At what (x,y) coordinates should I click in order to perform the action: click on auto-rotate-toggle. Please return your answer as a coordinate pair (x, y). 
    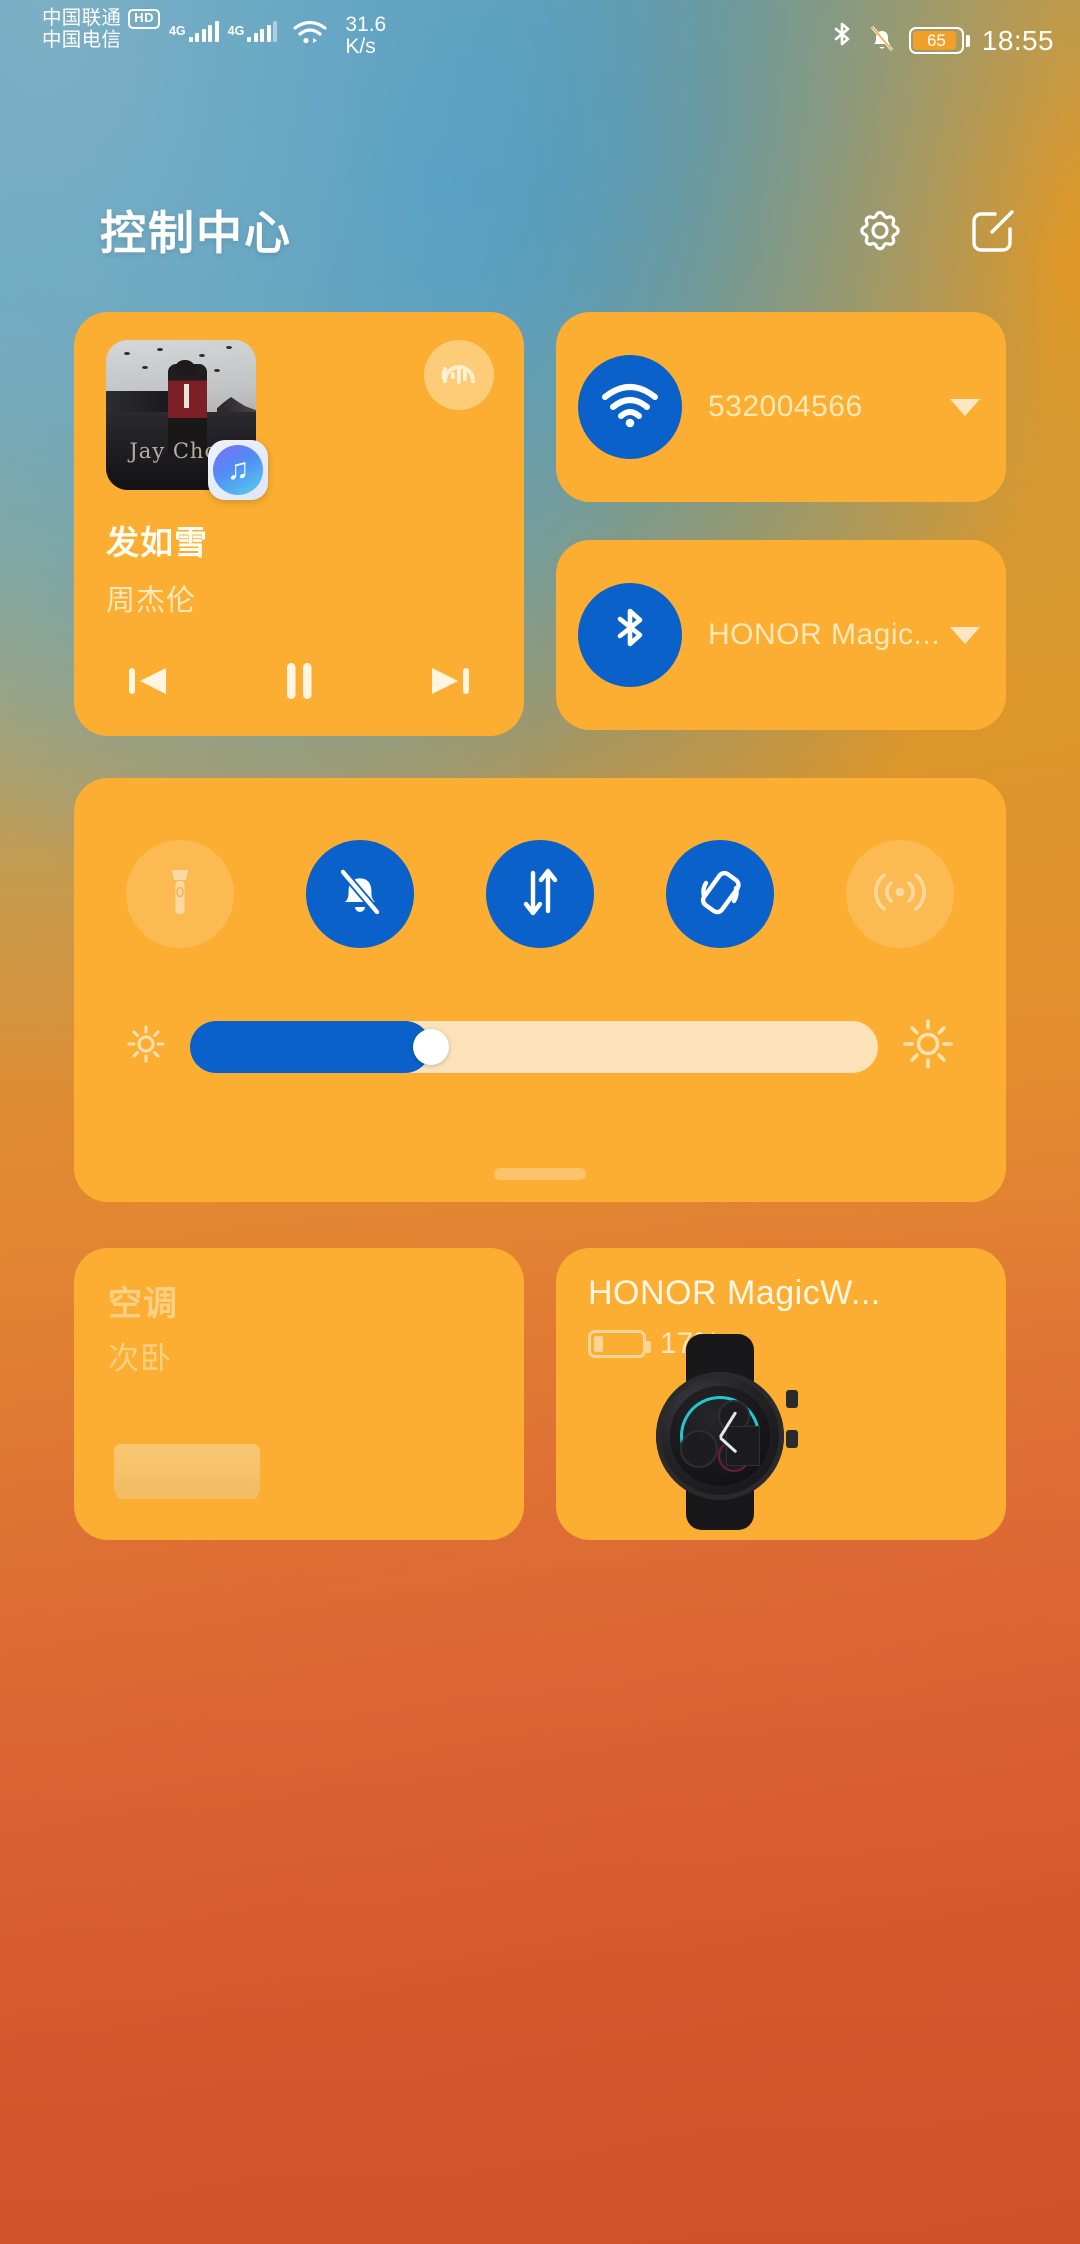
    Looking at the image, I should click on (720, 894).